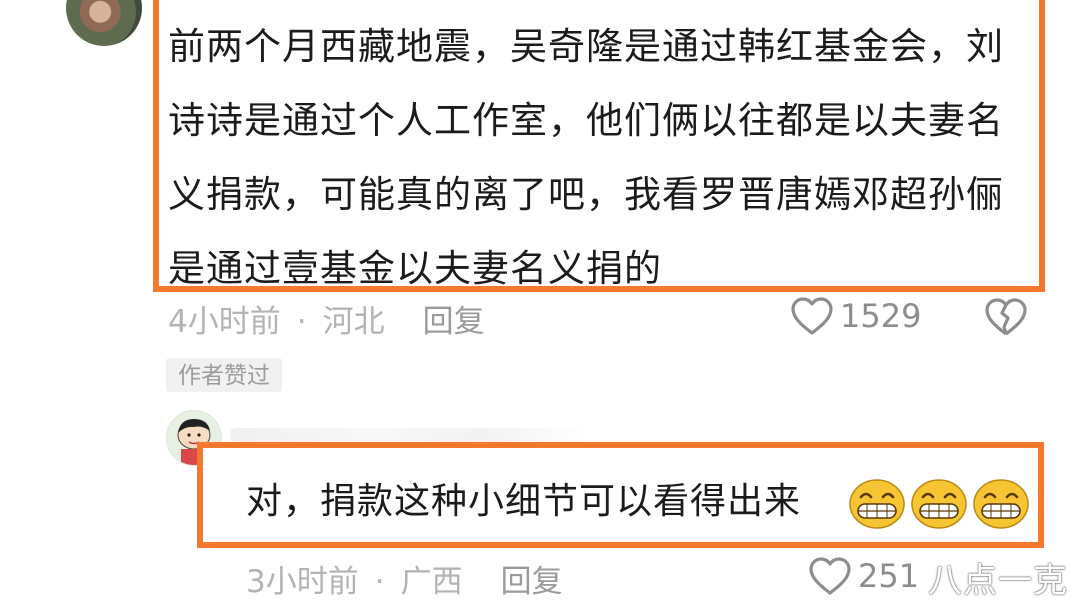 The width and height of the screenshot is (1080, 611). What do you see at coordinates (104, 23) in the screenshot?
I see `commenter-avatar` at bounding box center [104, 23].